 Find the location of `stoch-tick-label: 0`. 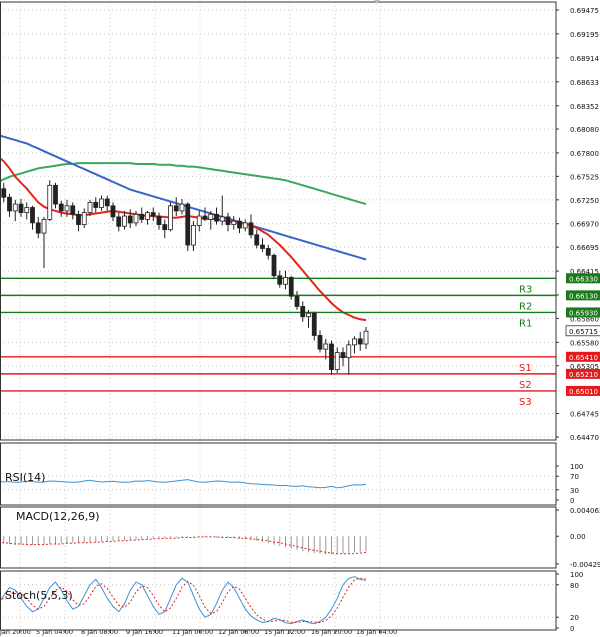

stoch-tick-label: 0 is located at coordinates (572, 629).